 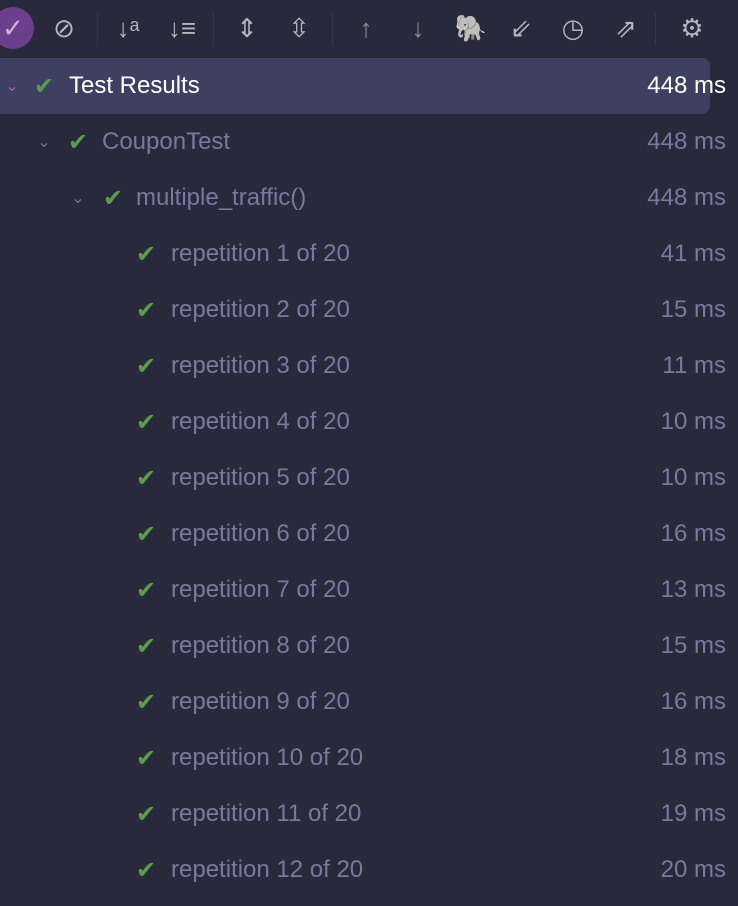 I want to click on previous-failed-icon: ↑, so click(x=366, y=28).